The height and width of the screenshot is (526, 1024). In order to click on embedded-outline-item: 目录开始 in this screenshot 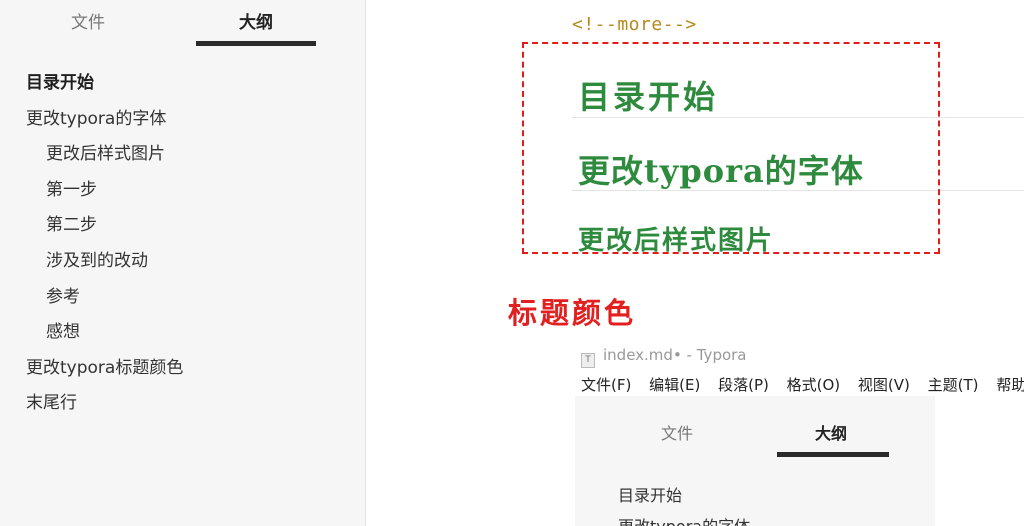, I will do `click(650, 495)`.